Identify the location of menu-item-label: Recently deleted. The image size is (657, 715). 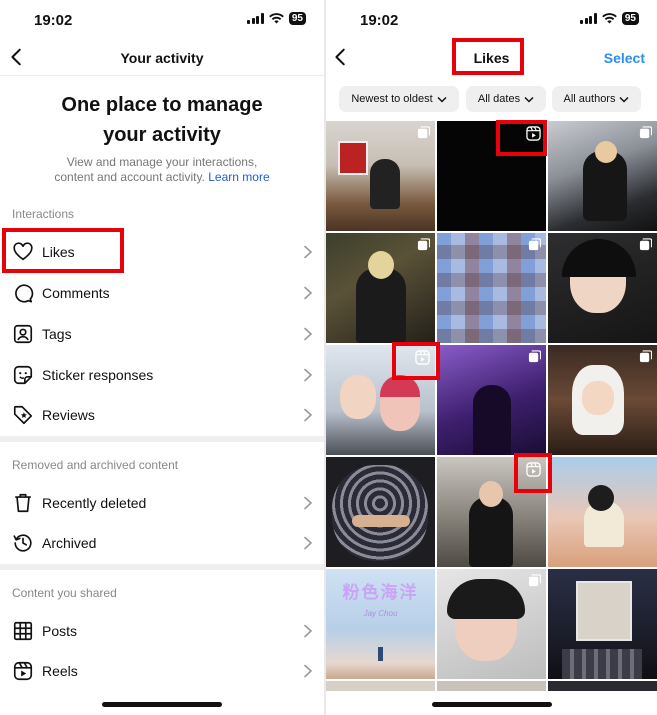
(94, 503).